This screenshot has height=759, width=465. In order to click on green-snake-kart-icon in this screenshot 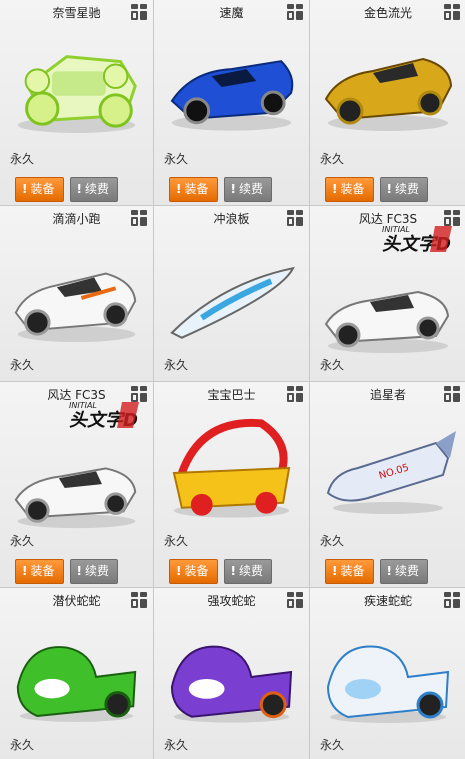, I will do `click(76, 672)`.